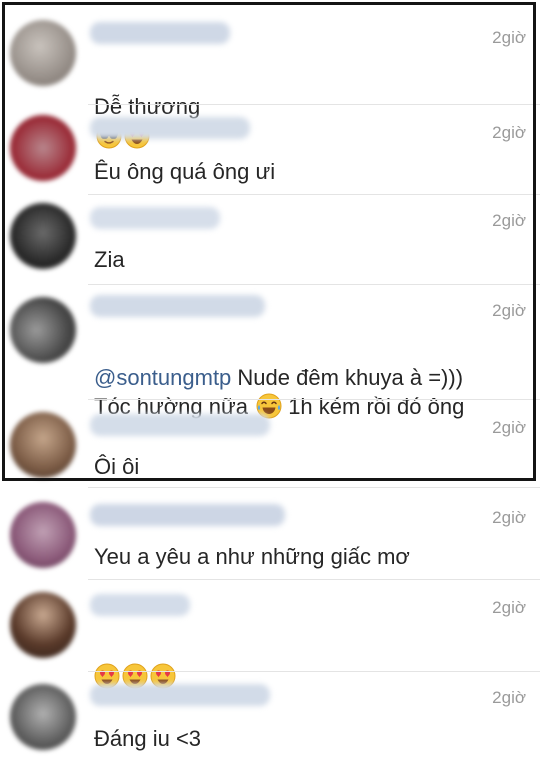 Image resolution: width=540 pixels, height=765 pixels. Describe the element at coordinates (270, 240) in the screenshot. I see `comment-row: 2giờ Zia` at that location.